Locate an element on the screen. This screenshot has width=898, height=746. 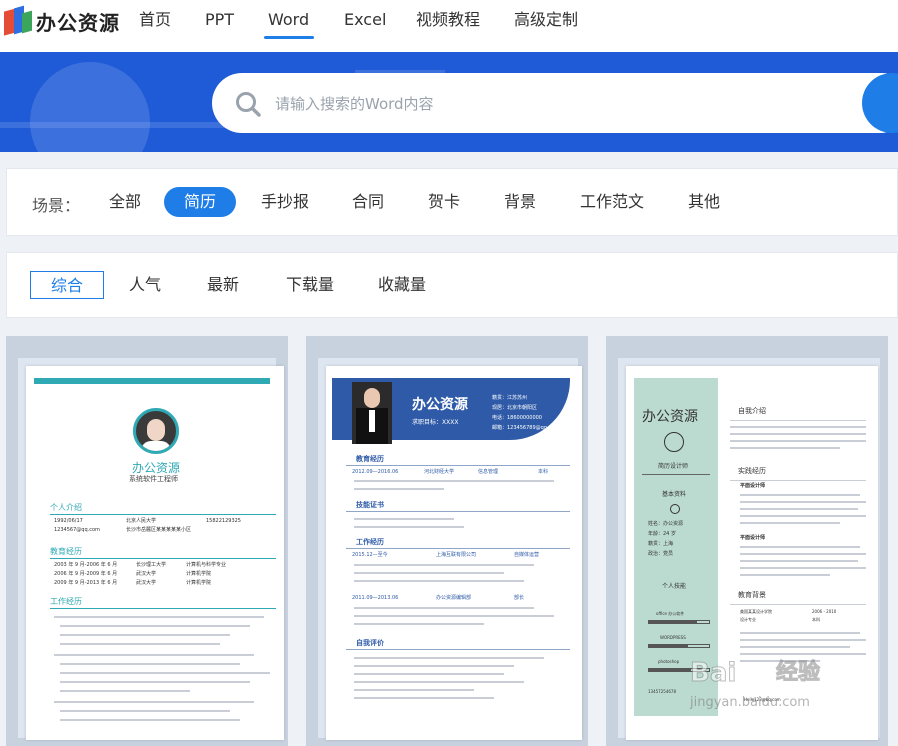
sort-downloads: 下载量 is located at coordinates (310, 285).